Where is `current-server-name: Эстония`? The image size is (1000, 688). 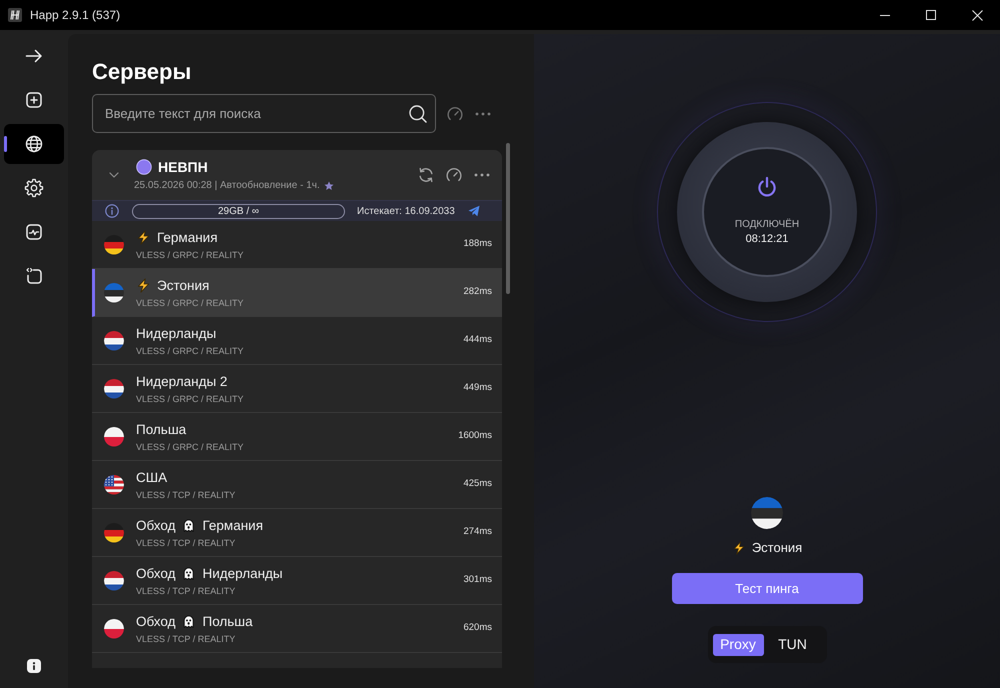 current-server-name: Эстония is located at coordinates (777, 548).